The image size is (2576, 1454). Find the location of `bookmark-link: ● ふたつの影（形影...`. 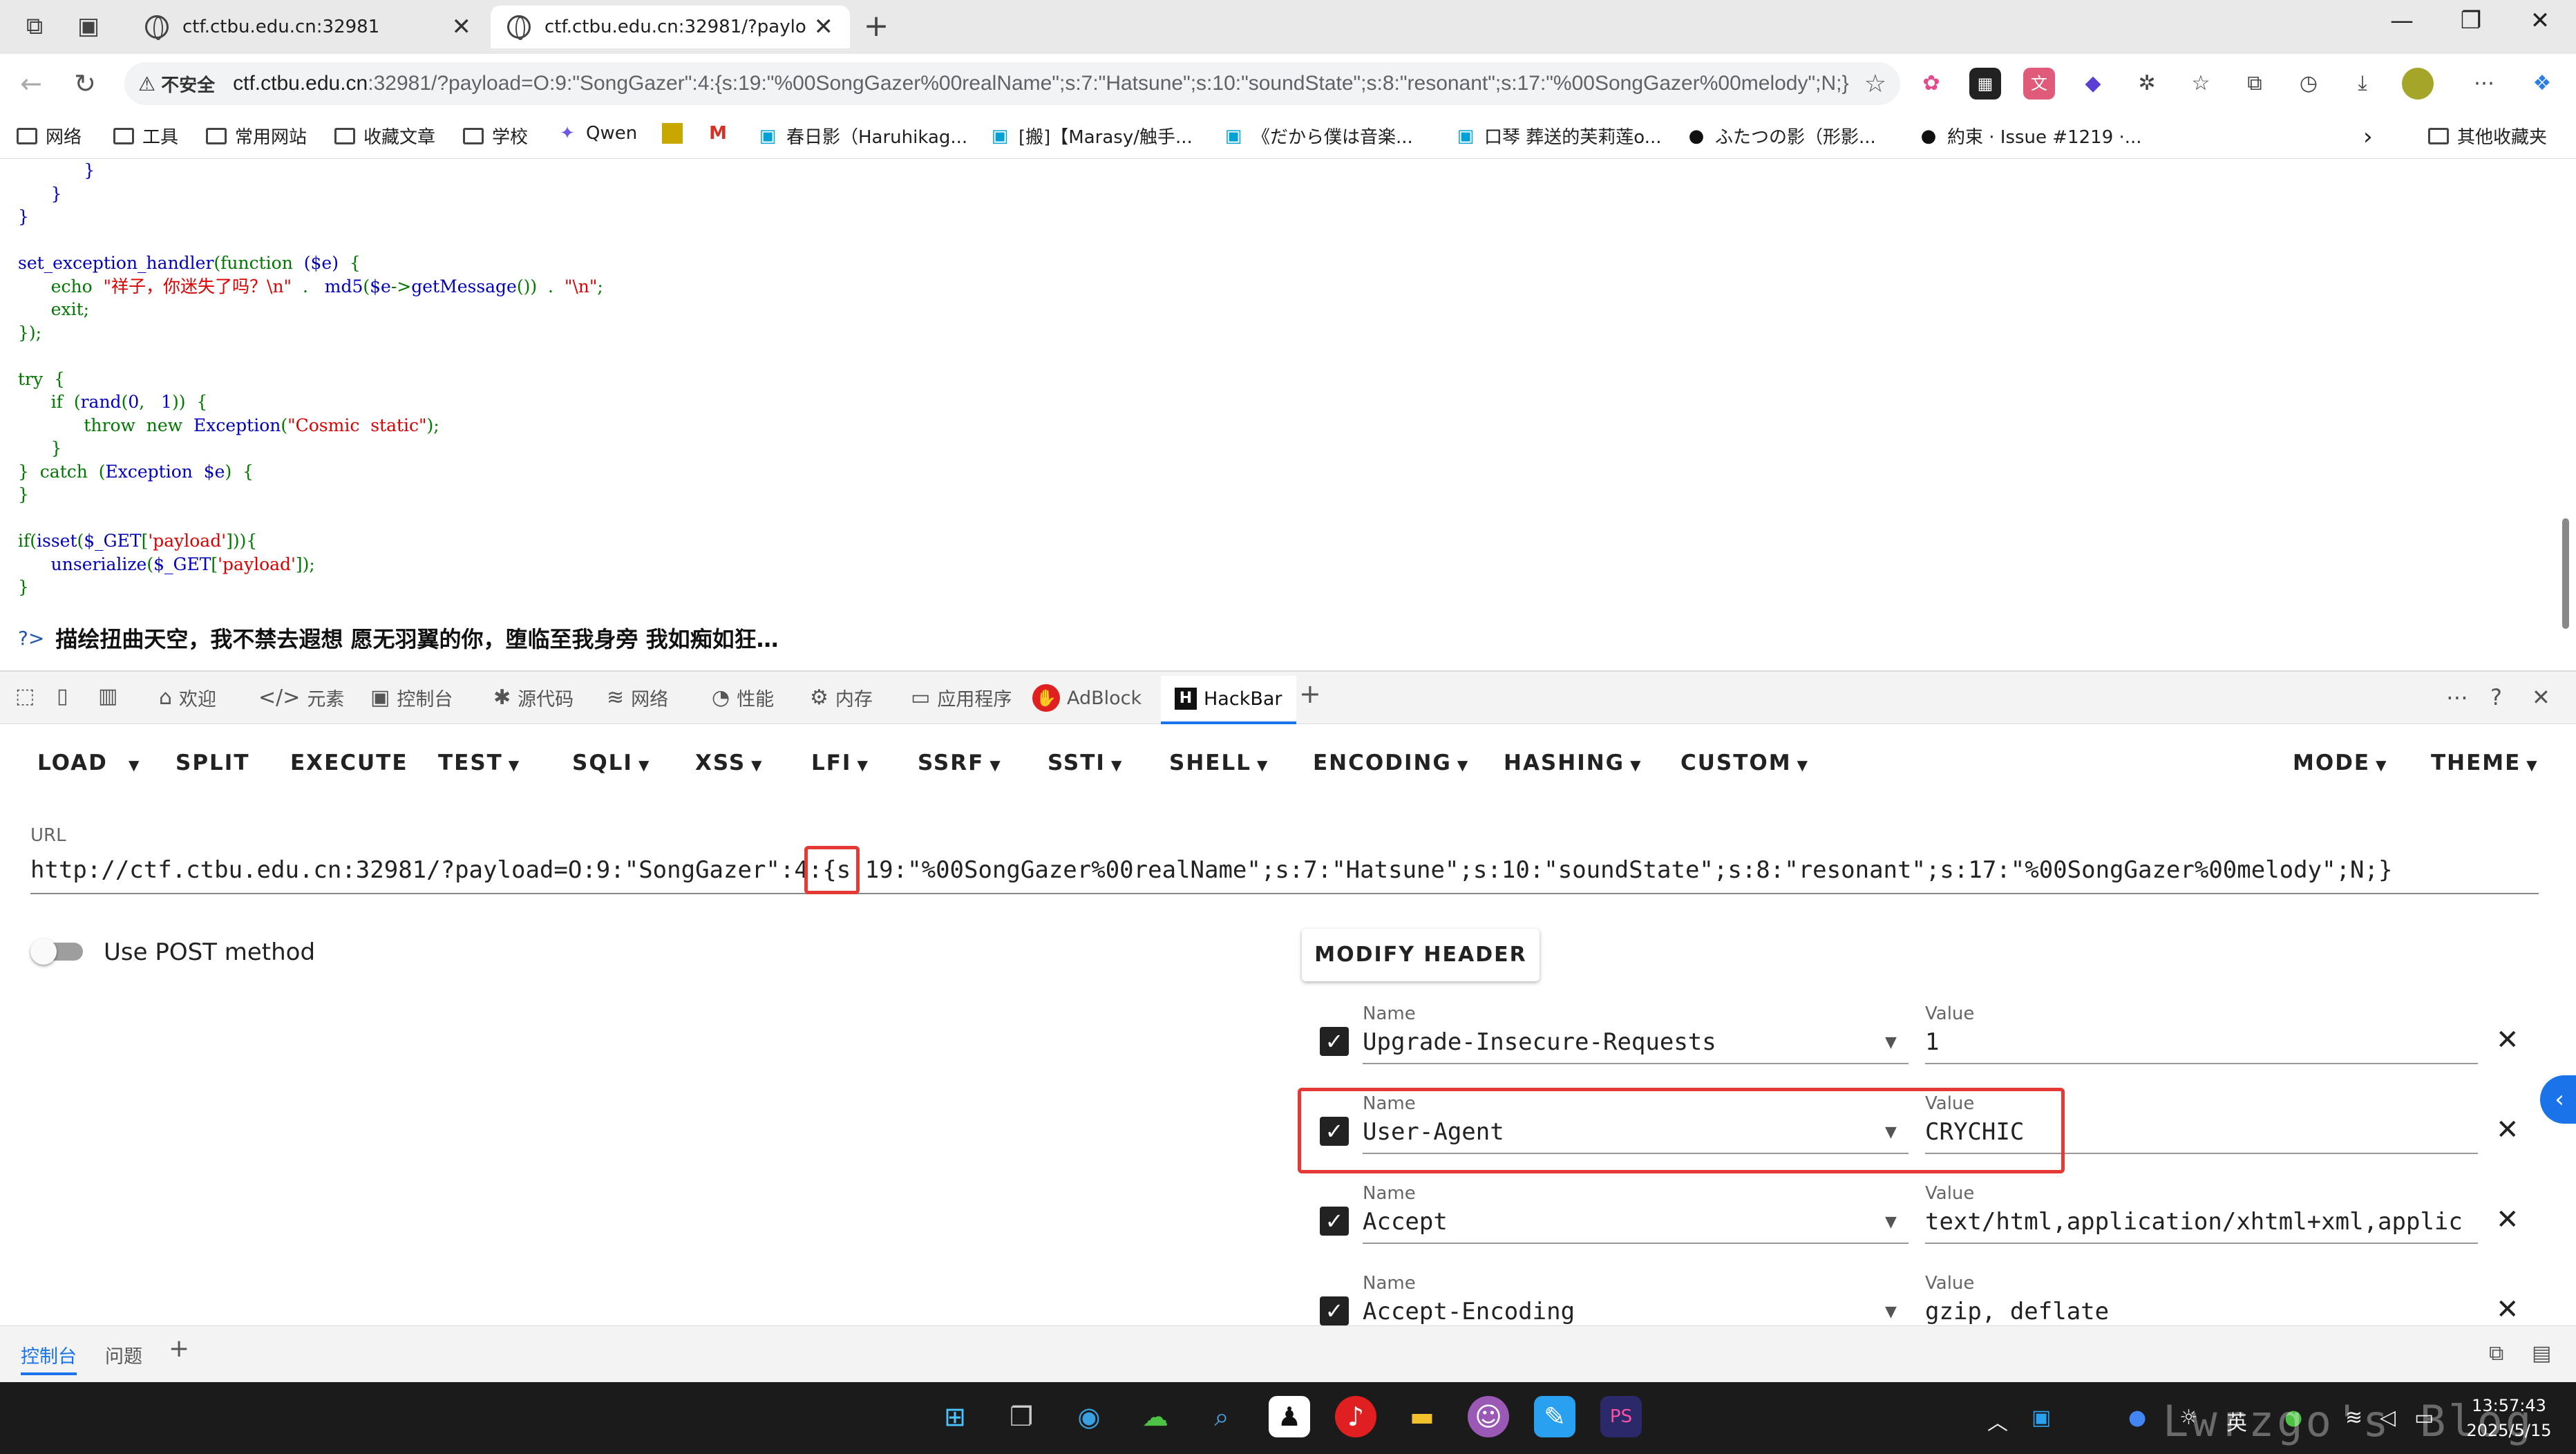

bookmark-link: ● ふたつの影（形影... is located at coordinates (1781, 136).